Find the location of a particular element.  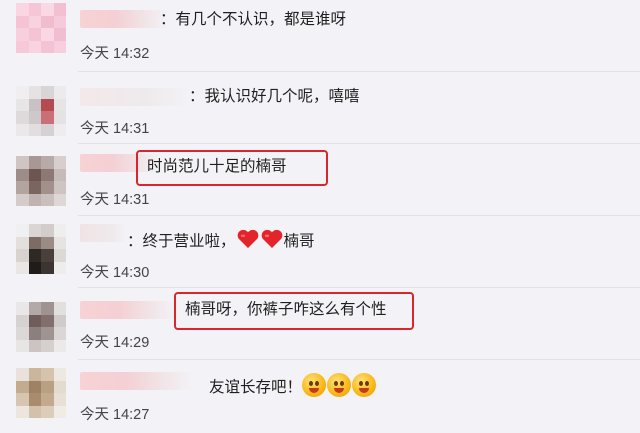

comment-text-body: 友谊长存吧！ is located at coordinates (256, 387).